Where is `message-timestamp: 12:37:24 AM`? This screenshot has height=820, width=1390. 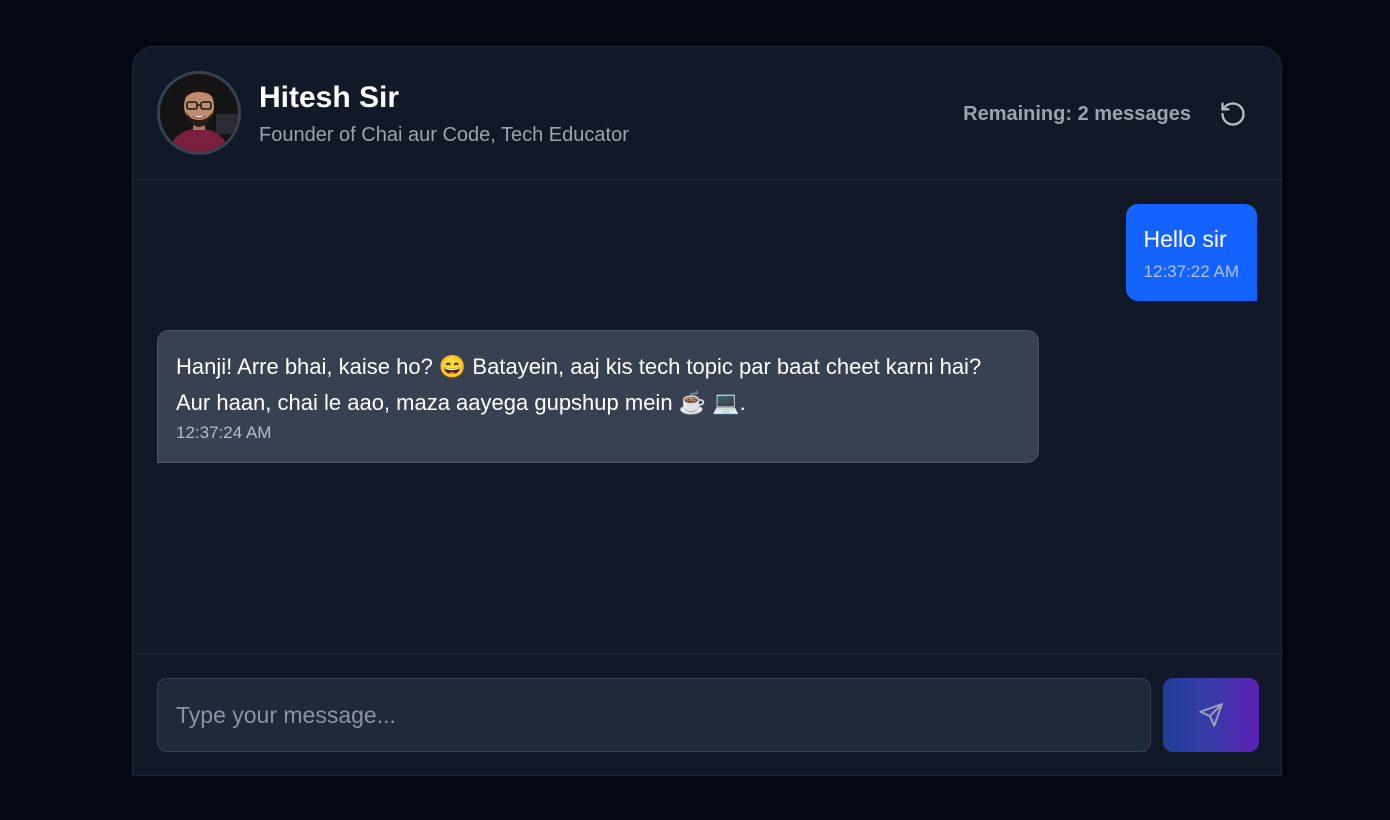 message-timestamp: 12:37:24 AM is located at coordinates (224, 432).